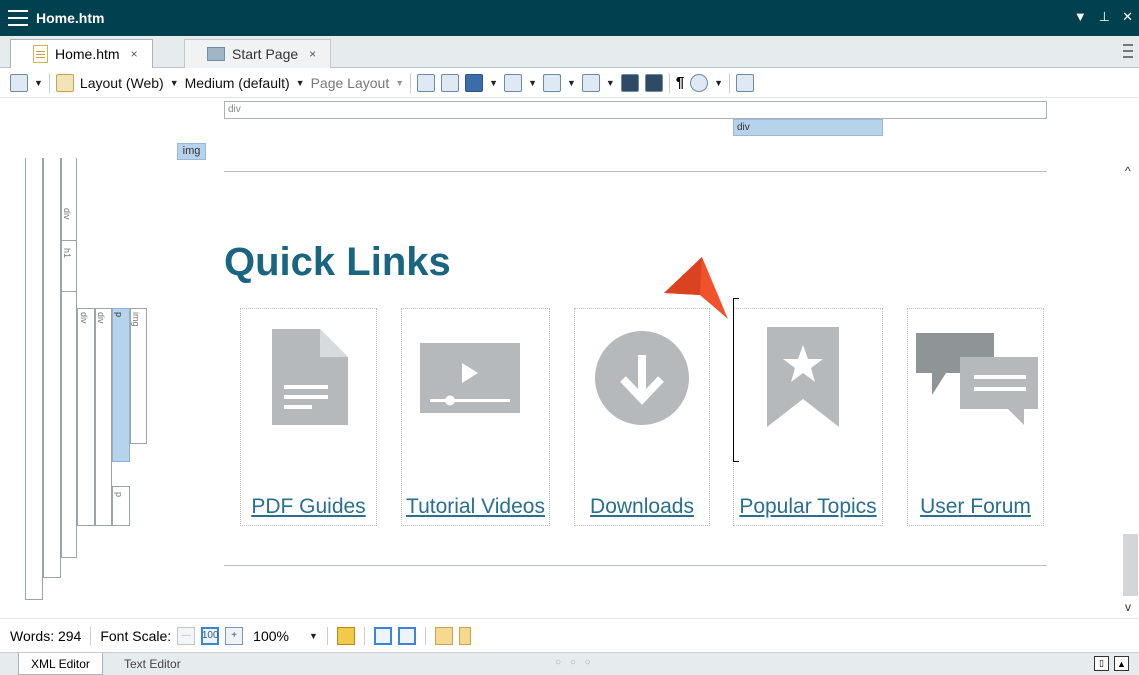 This screenshot has width=1139, height=675. Describe the element at coordinates (18, 18) in the screenshot. I see `menu-icon` at that location.